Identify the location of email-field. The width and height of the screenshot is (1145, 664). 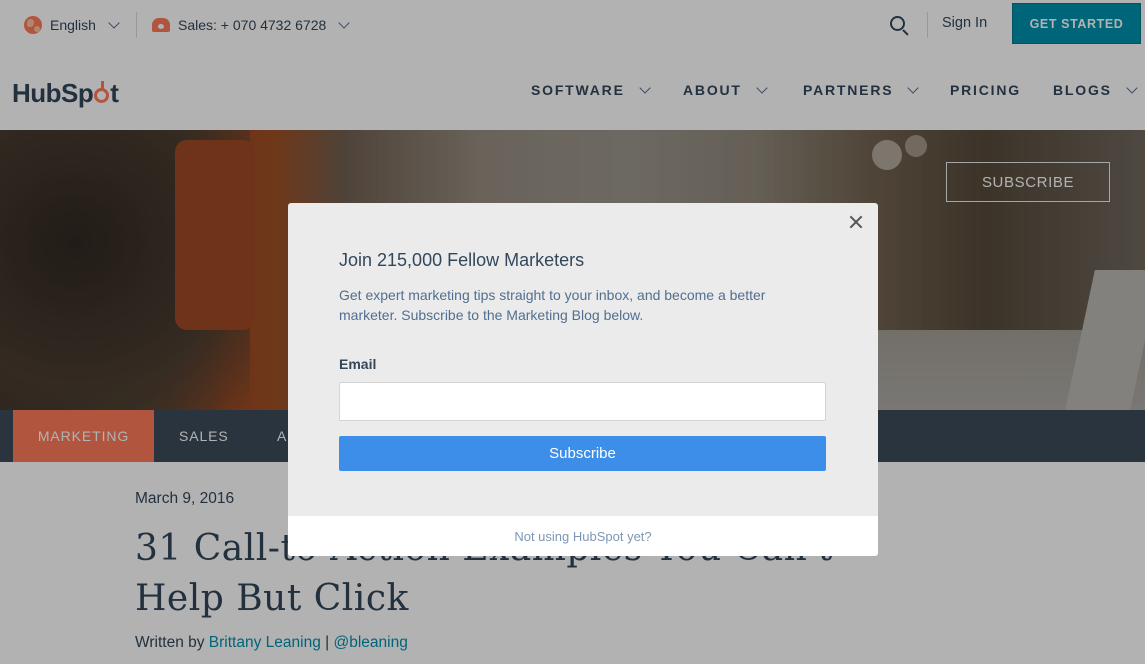
(582, 401).